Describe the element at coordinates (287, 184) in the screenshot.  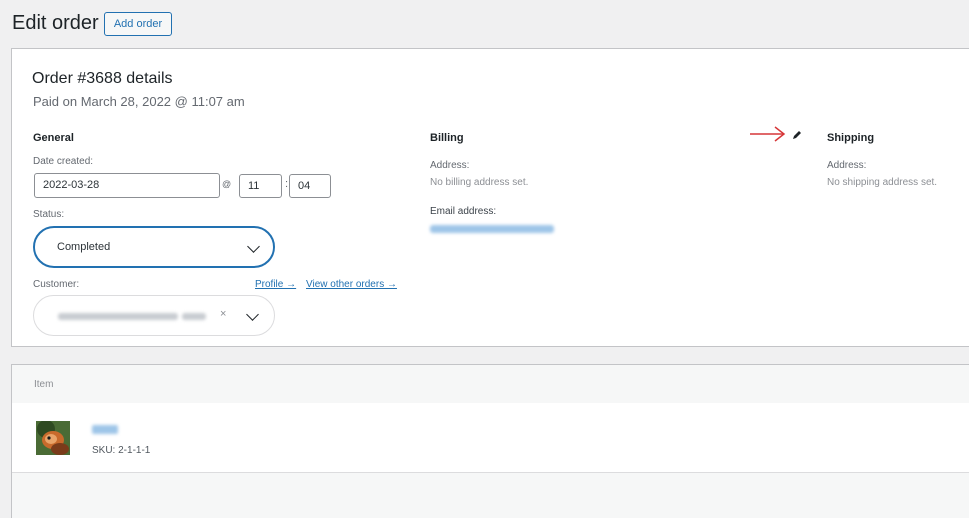
I see `time-colon: :` at that location.